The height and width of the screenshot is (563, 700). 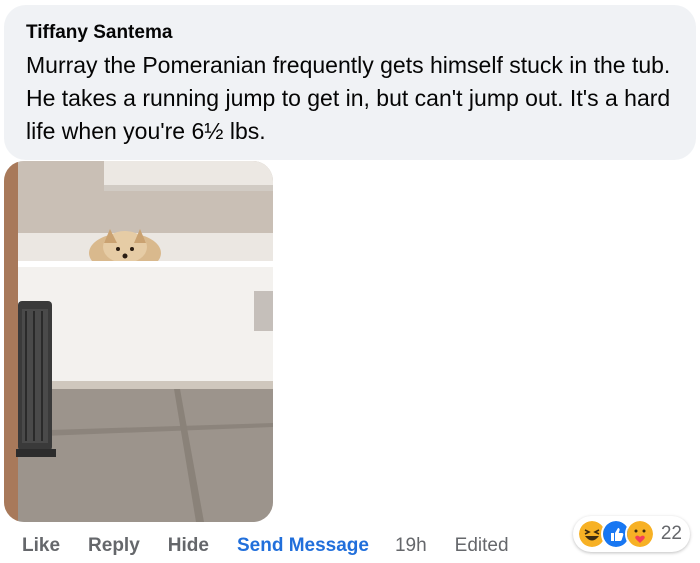 What do you see at coordinates (188, 546) in the screenshot?
I see `hide-button: Hide` at bounding box center [188, 546].